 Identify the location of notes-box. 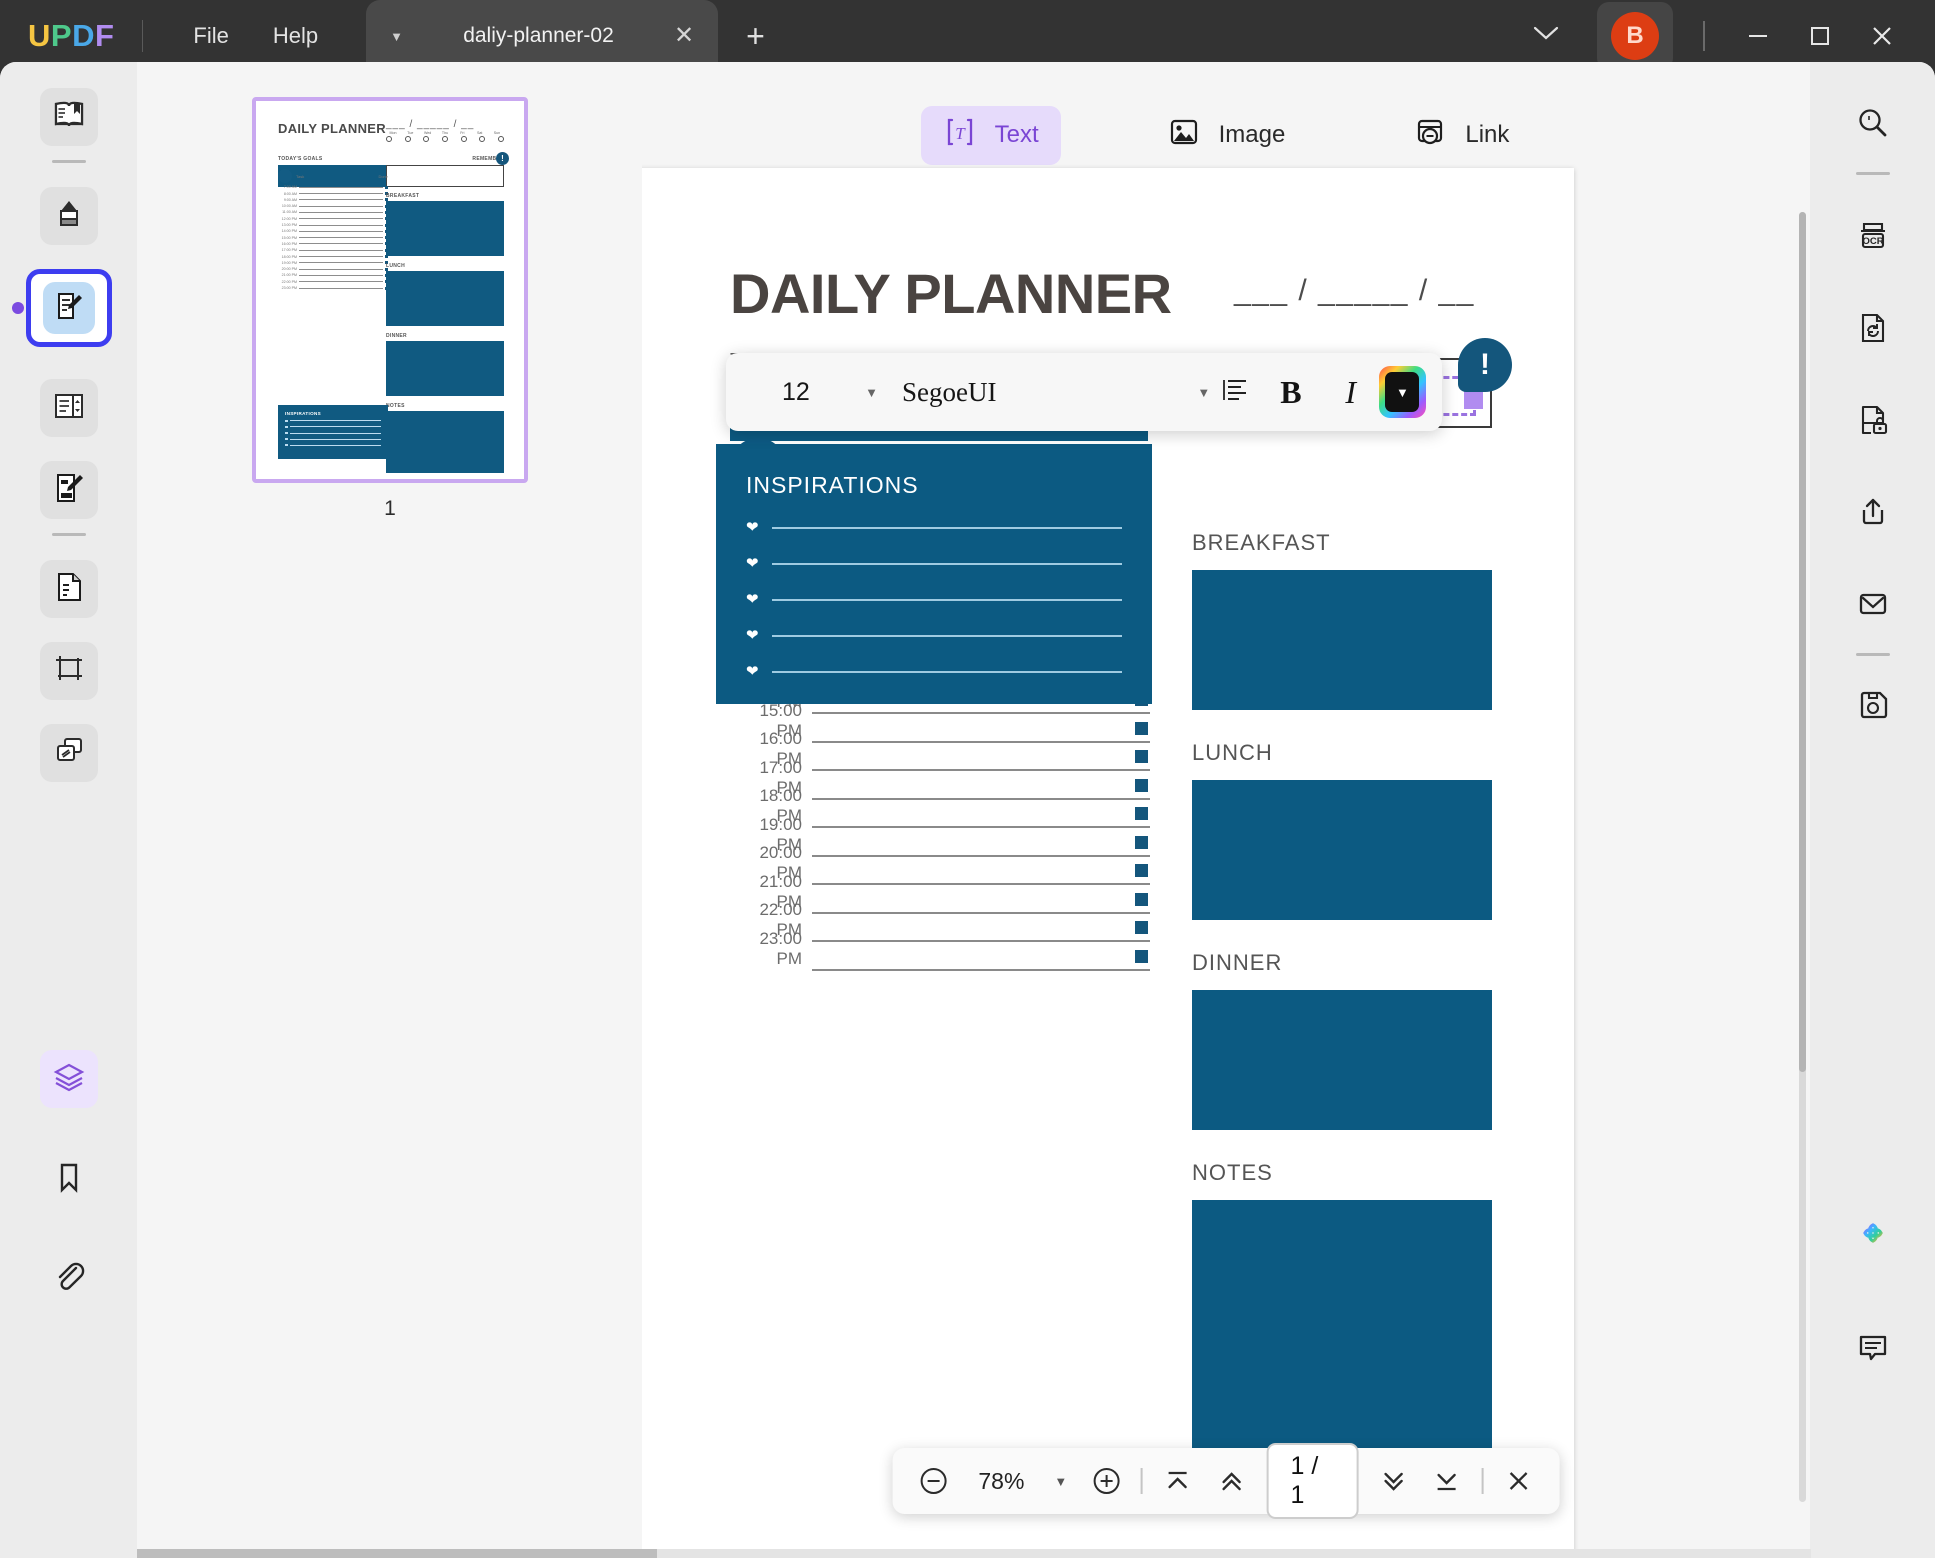
(1342, 1330).